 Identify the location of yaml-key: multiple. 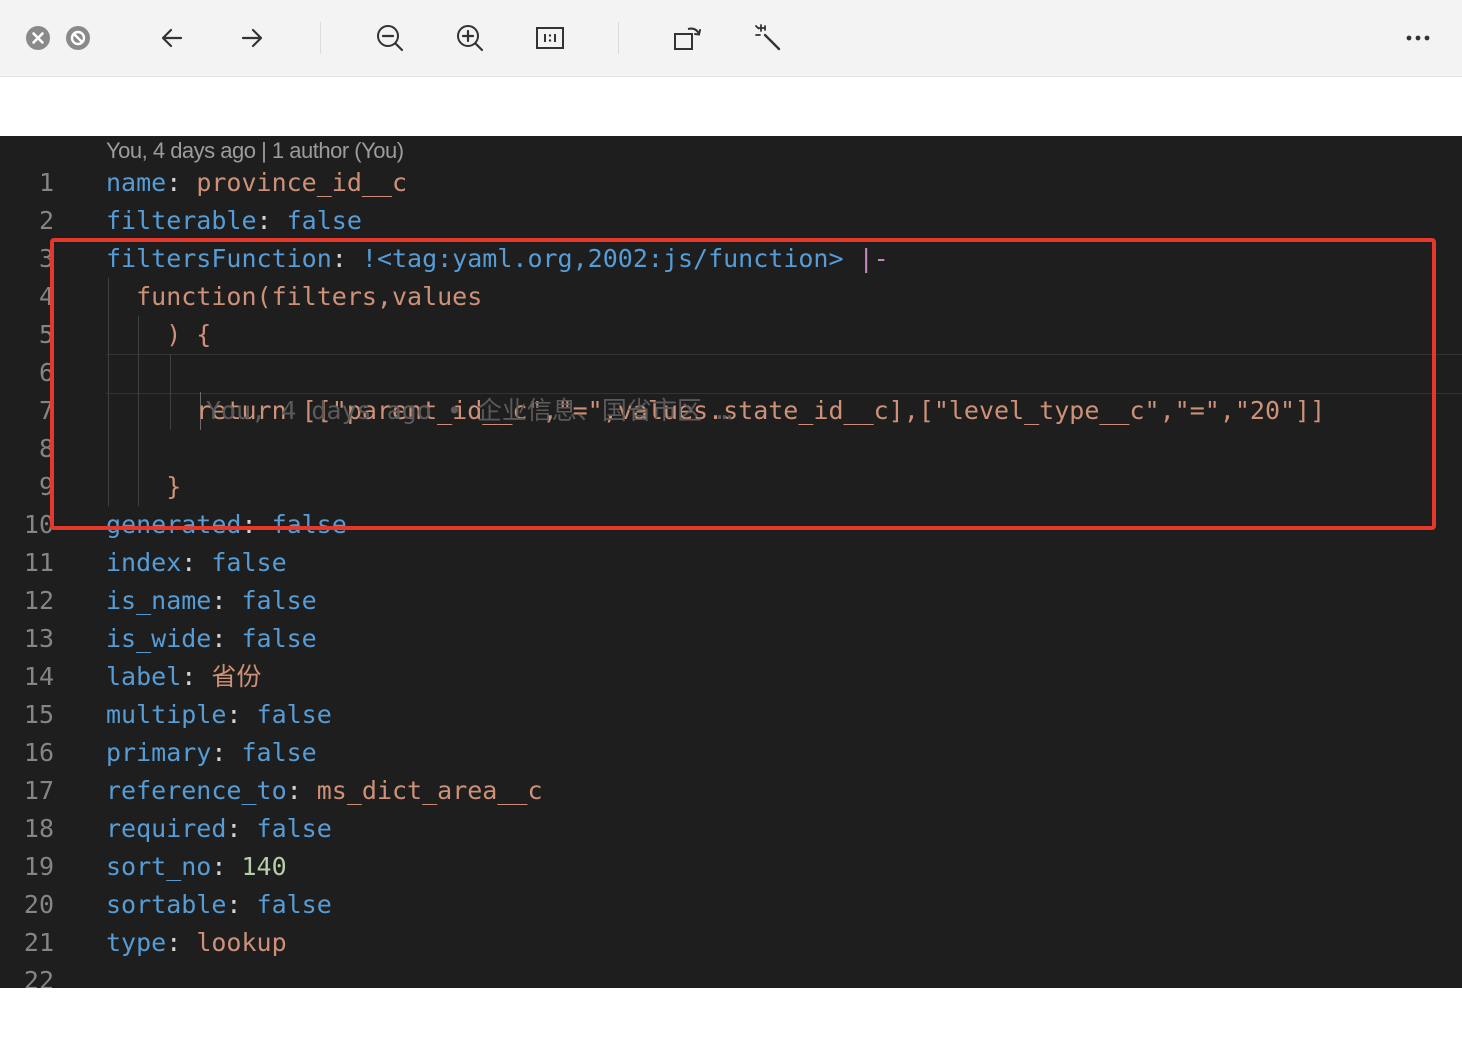
(166, 714).